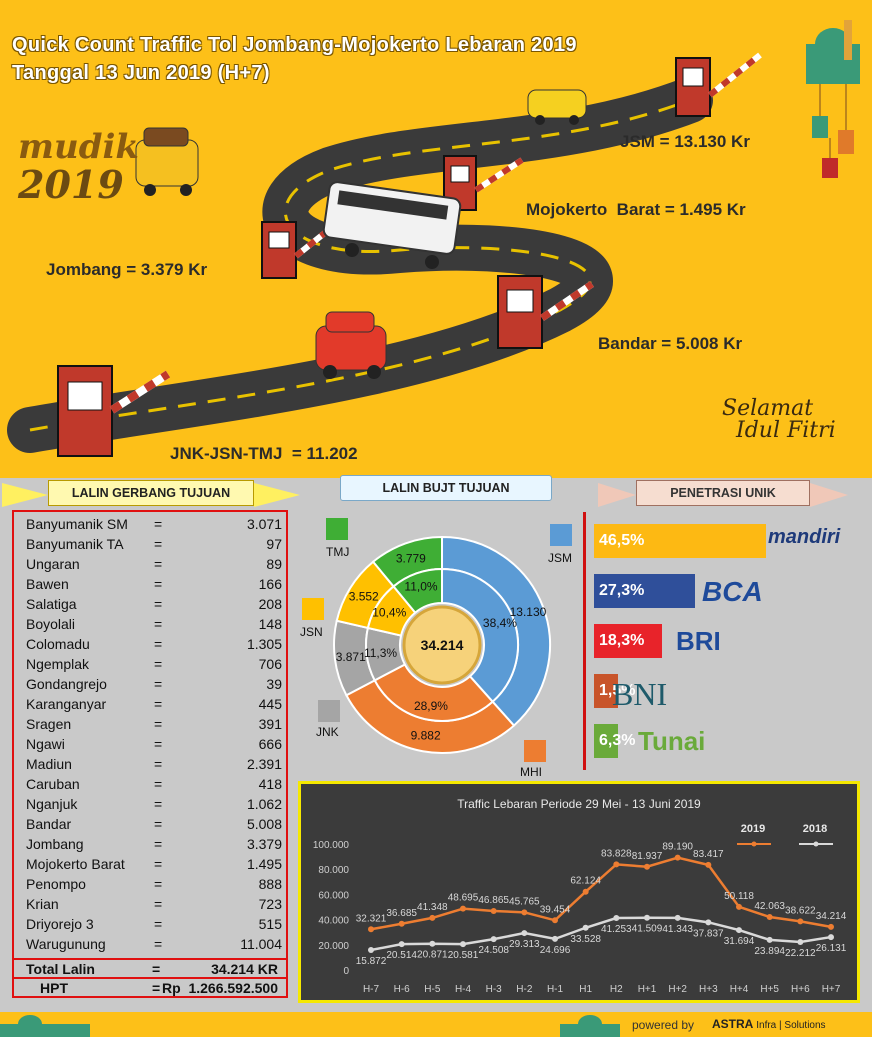 The height and width of the screenshot is (1037, 872). Describe the element at coordinates (616, 853) in the screenshot. I see `data-label: 83.828` at that location.